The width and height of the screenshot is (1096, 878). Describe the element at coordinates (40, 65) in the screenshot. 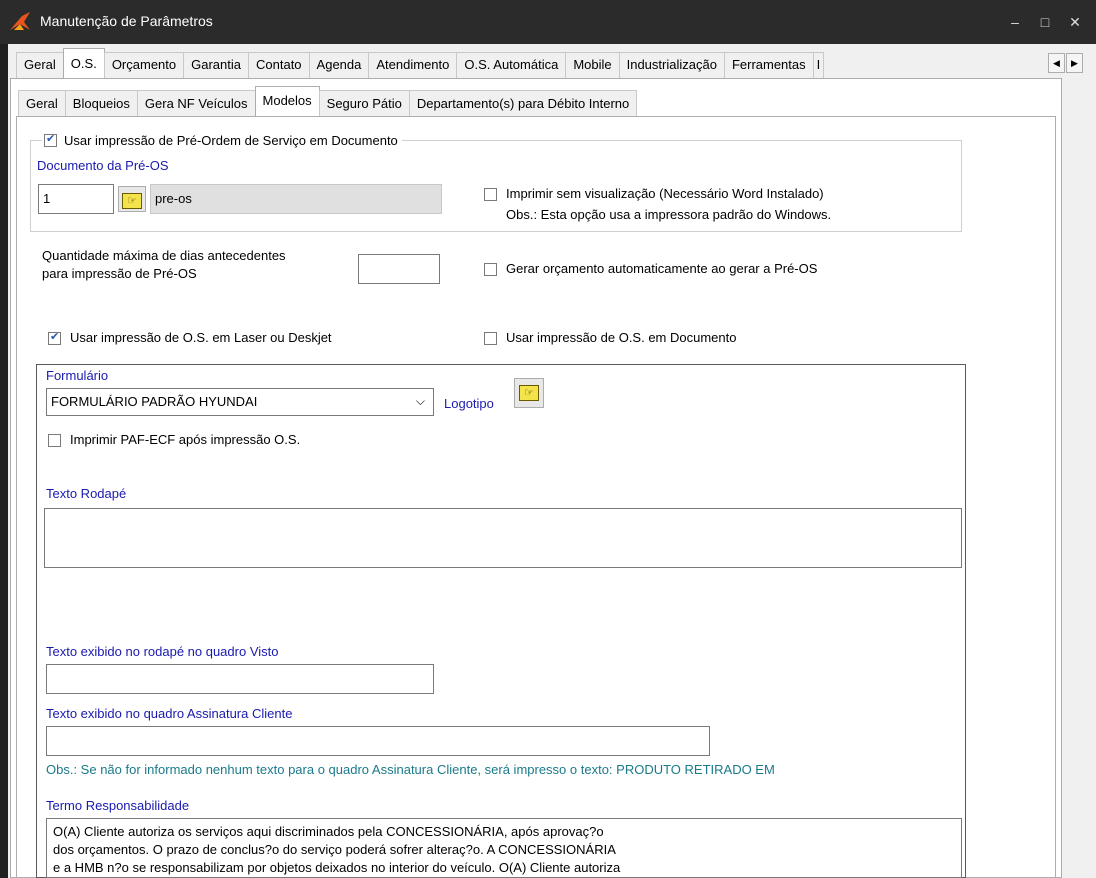

I see `tab-geral: Geral` at that location.